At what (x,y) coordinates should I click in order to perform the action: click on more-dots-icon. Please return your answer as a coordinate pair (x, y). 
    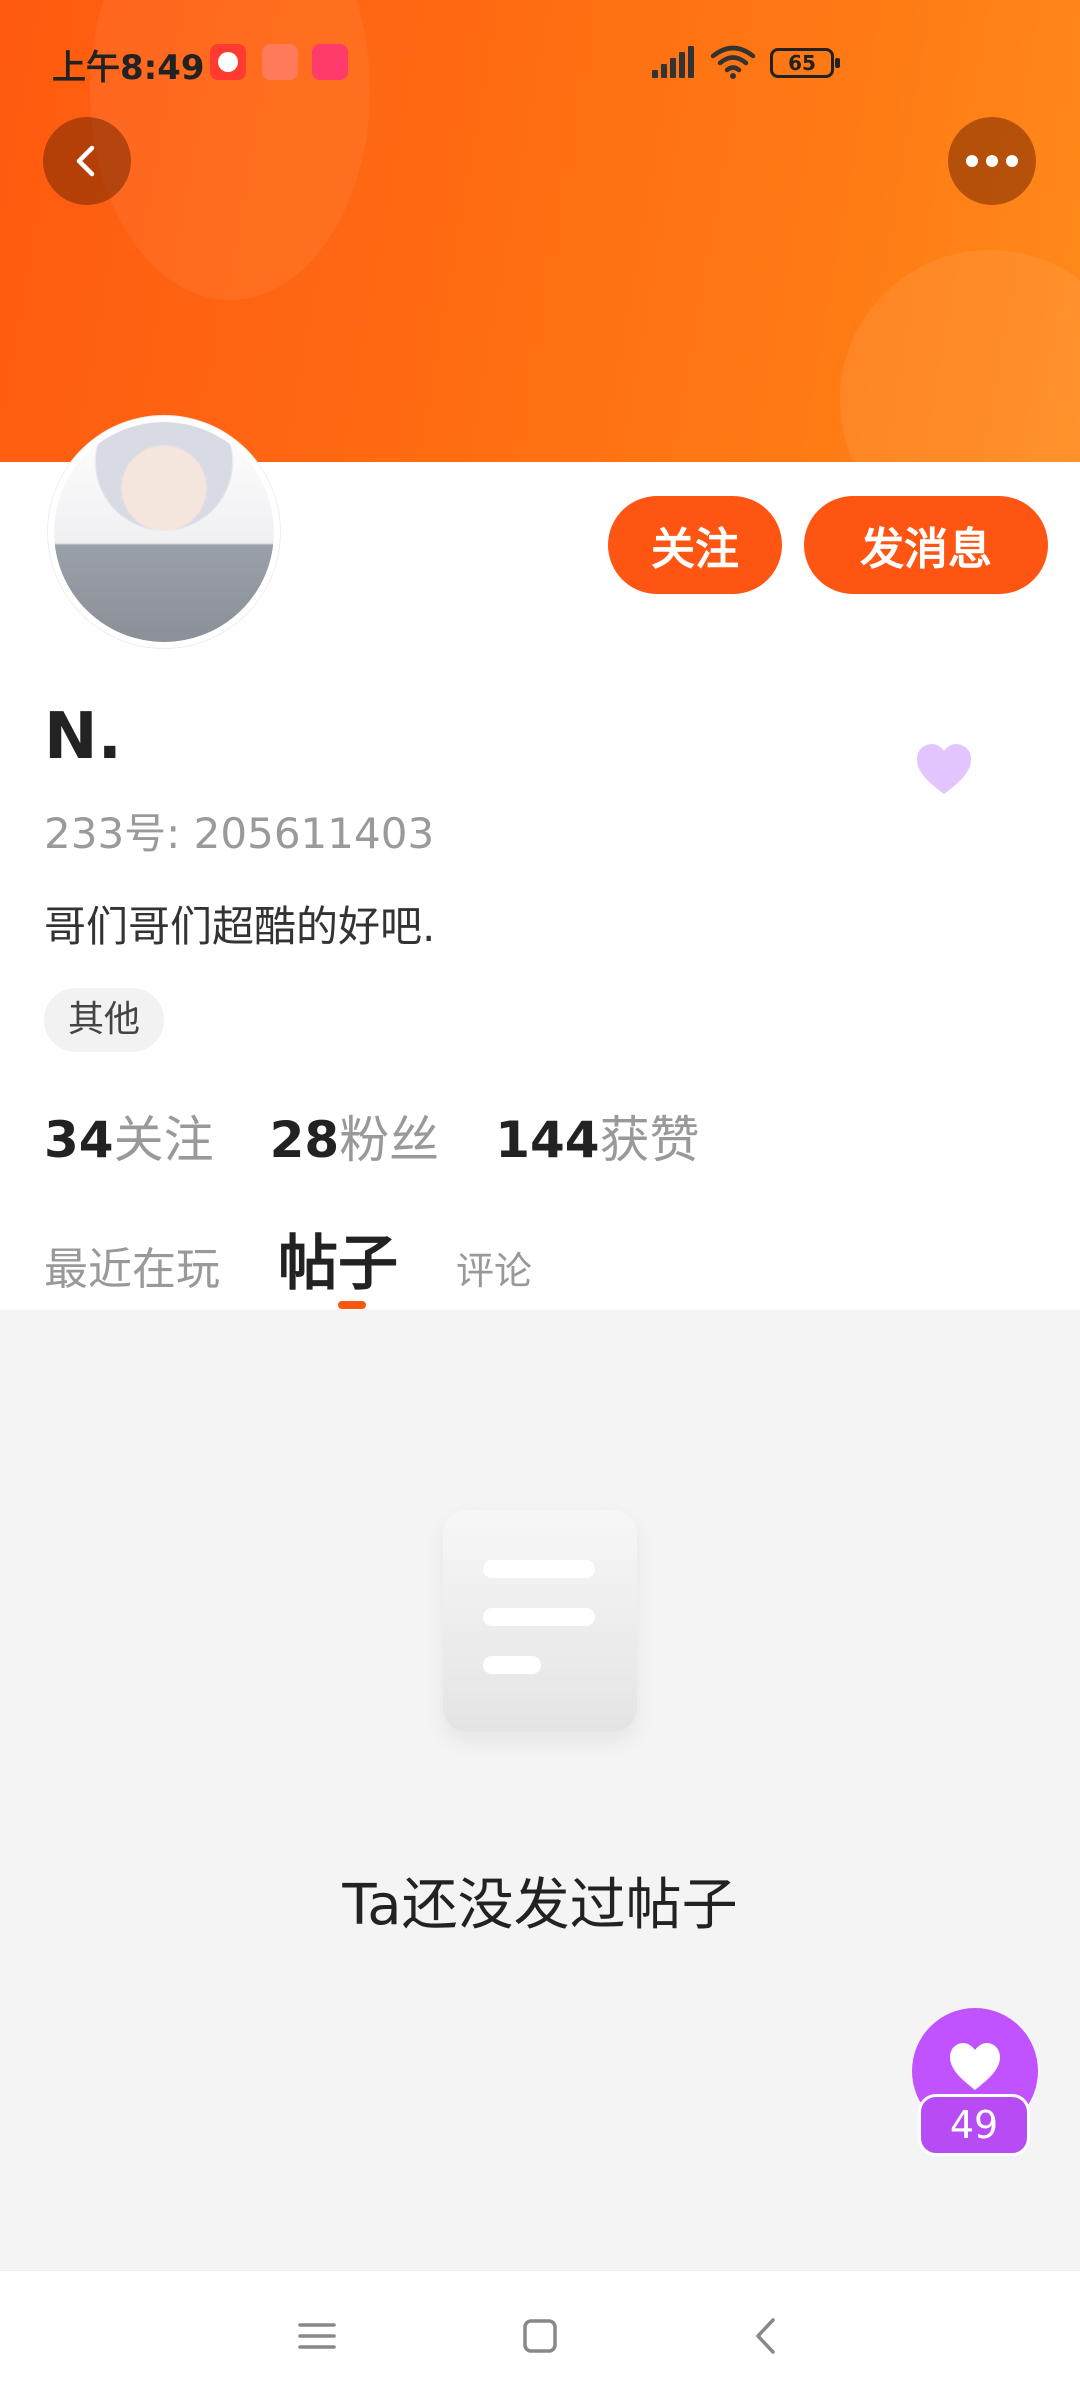
    Looking at the image, I should click on (992, 161).